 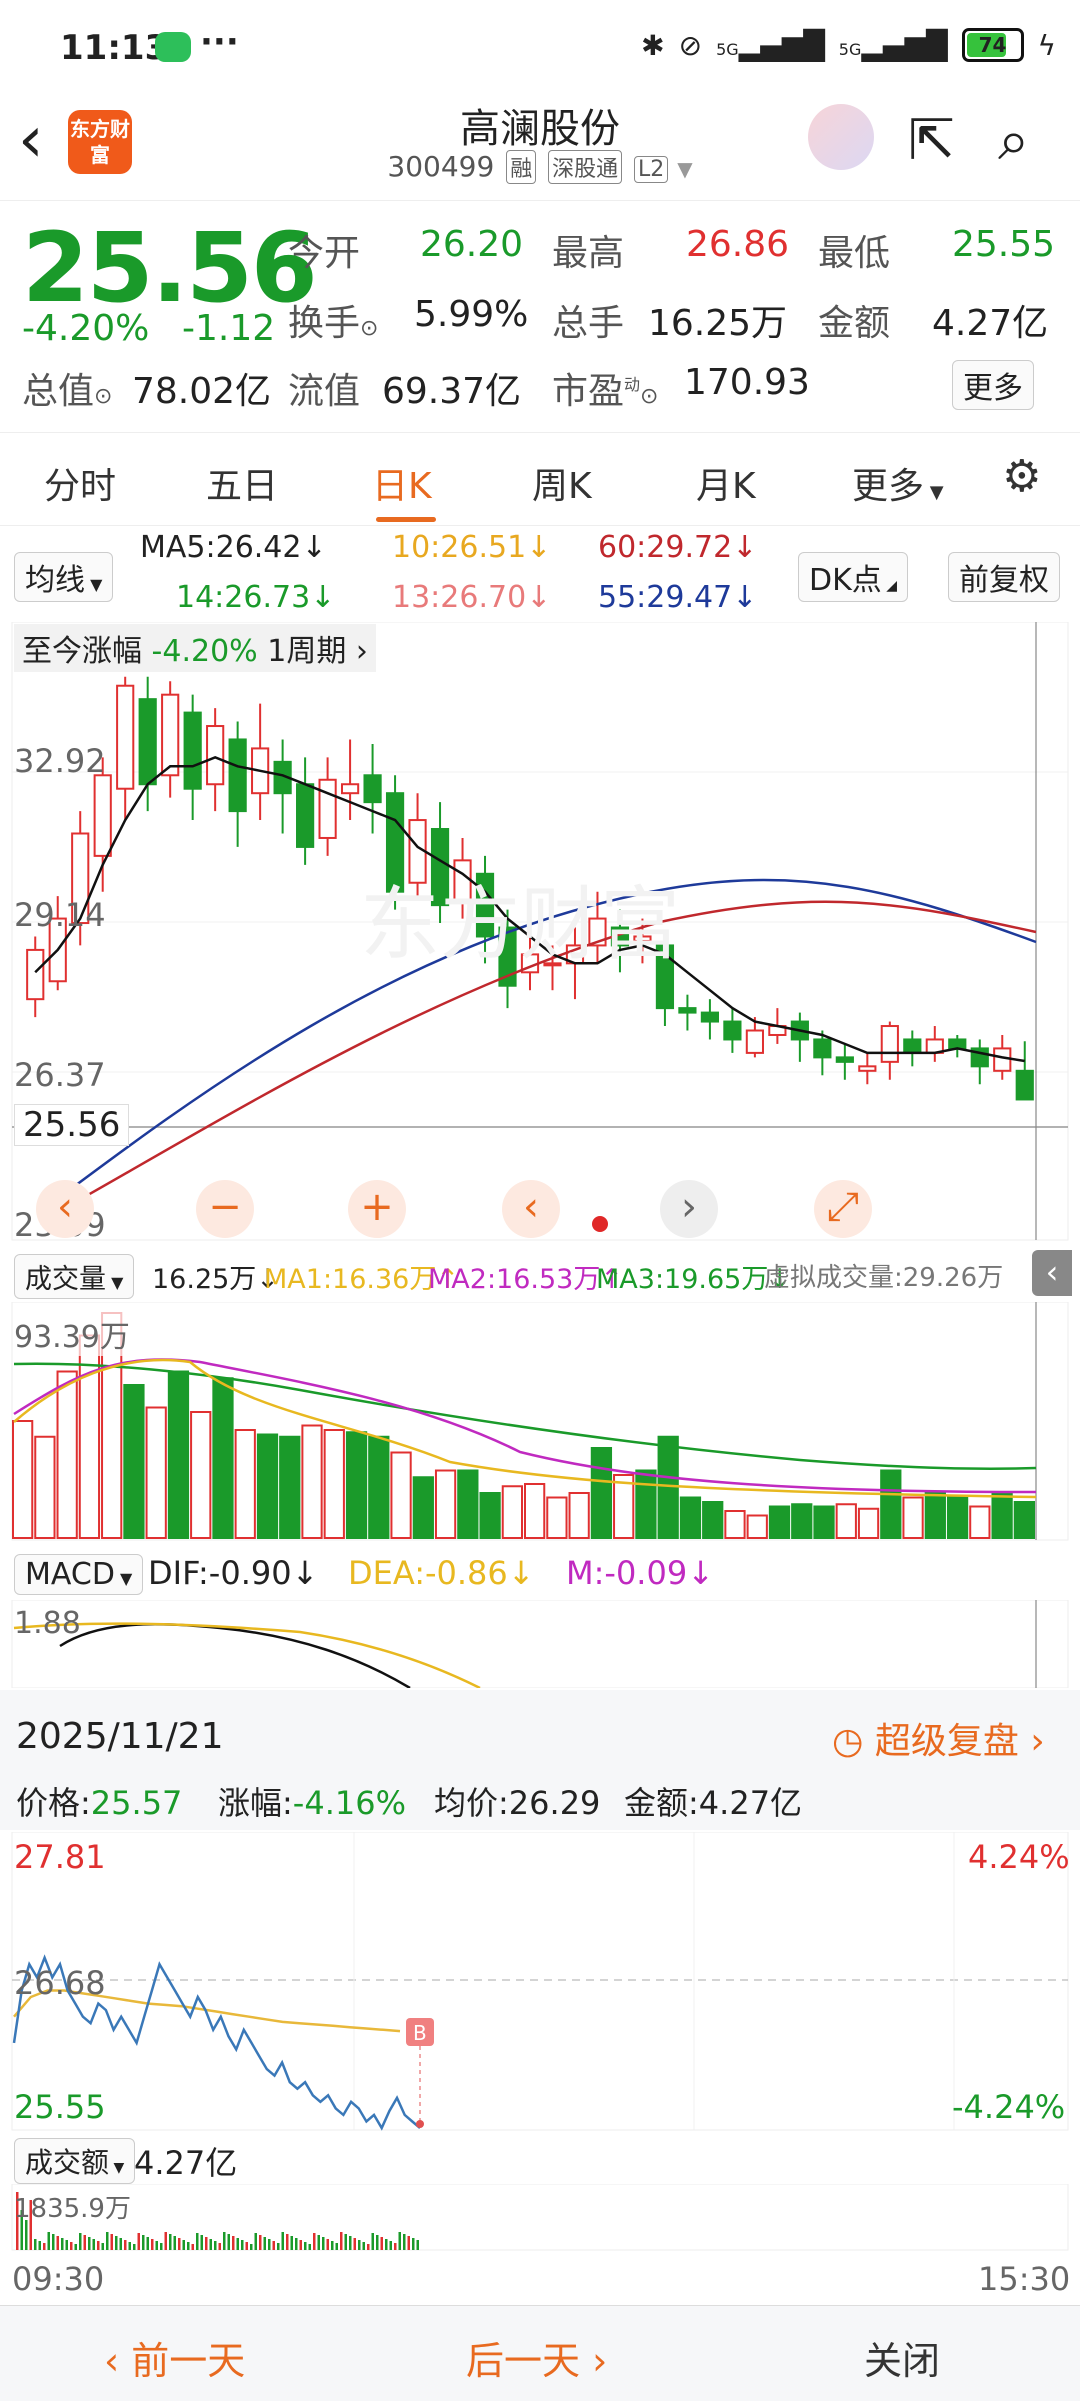 What do you see at coordinates (324, 391) in the screenshot?
I see `float-label: 流值` at bounding box center [324, 391].